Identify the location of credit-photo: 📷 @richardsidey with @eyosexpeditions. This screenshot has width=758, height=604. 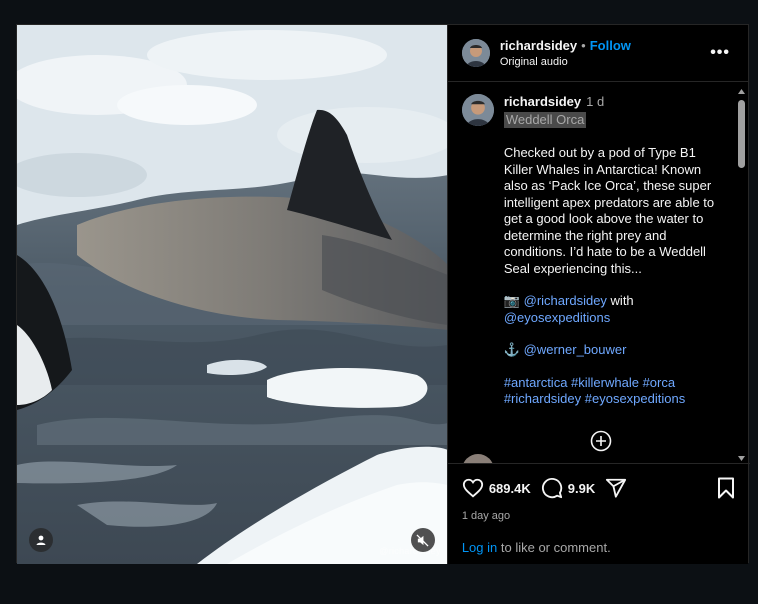
(615, 309).